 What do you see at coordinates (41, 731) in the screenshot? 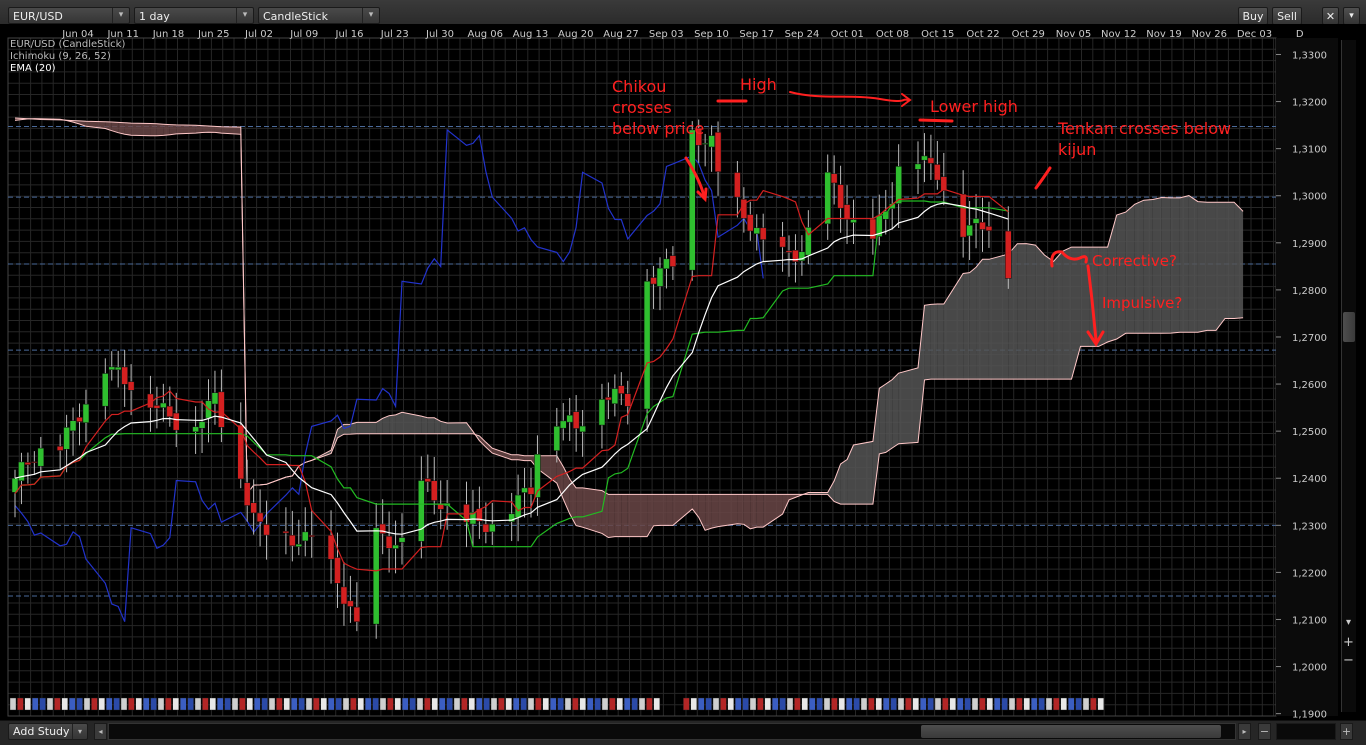
I see `add-study-label: Add Study` at bounding box center [41, 731].